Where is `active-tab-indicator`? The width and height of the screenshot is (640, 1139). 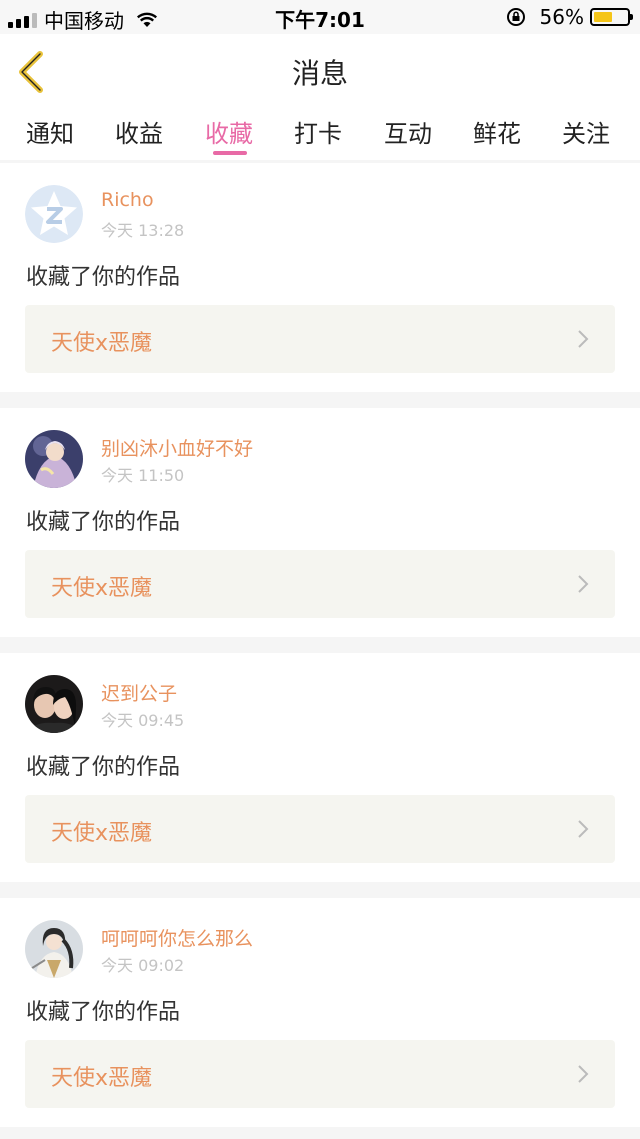 active-tab-indicator is located at coordinates (230, 153).